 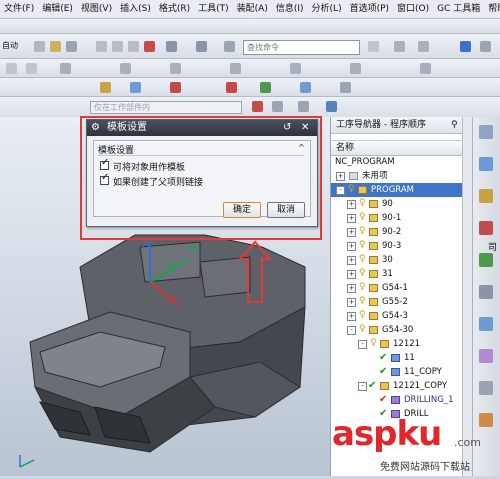 What do you see at coordinates (397, 162) in the screenshot?
I see `tree-row-root: NC_PROGRAM` at bounding box center [397, 162].